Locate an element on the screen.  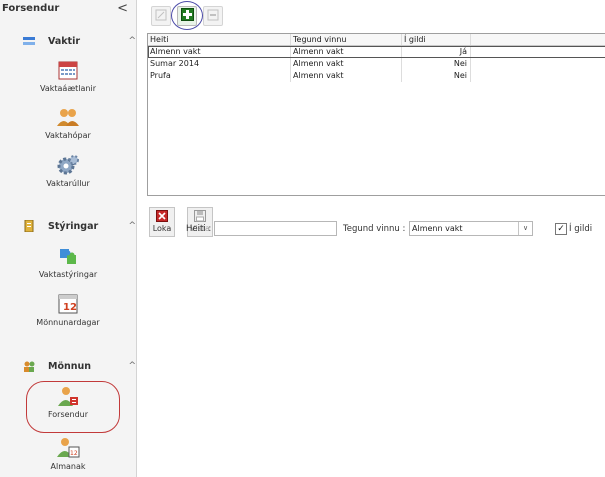
close-icon is located at coordinates (162, 217).